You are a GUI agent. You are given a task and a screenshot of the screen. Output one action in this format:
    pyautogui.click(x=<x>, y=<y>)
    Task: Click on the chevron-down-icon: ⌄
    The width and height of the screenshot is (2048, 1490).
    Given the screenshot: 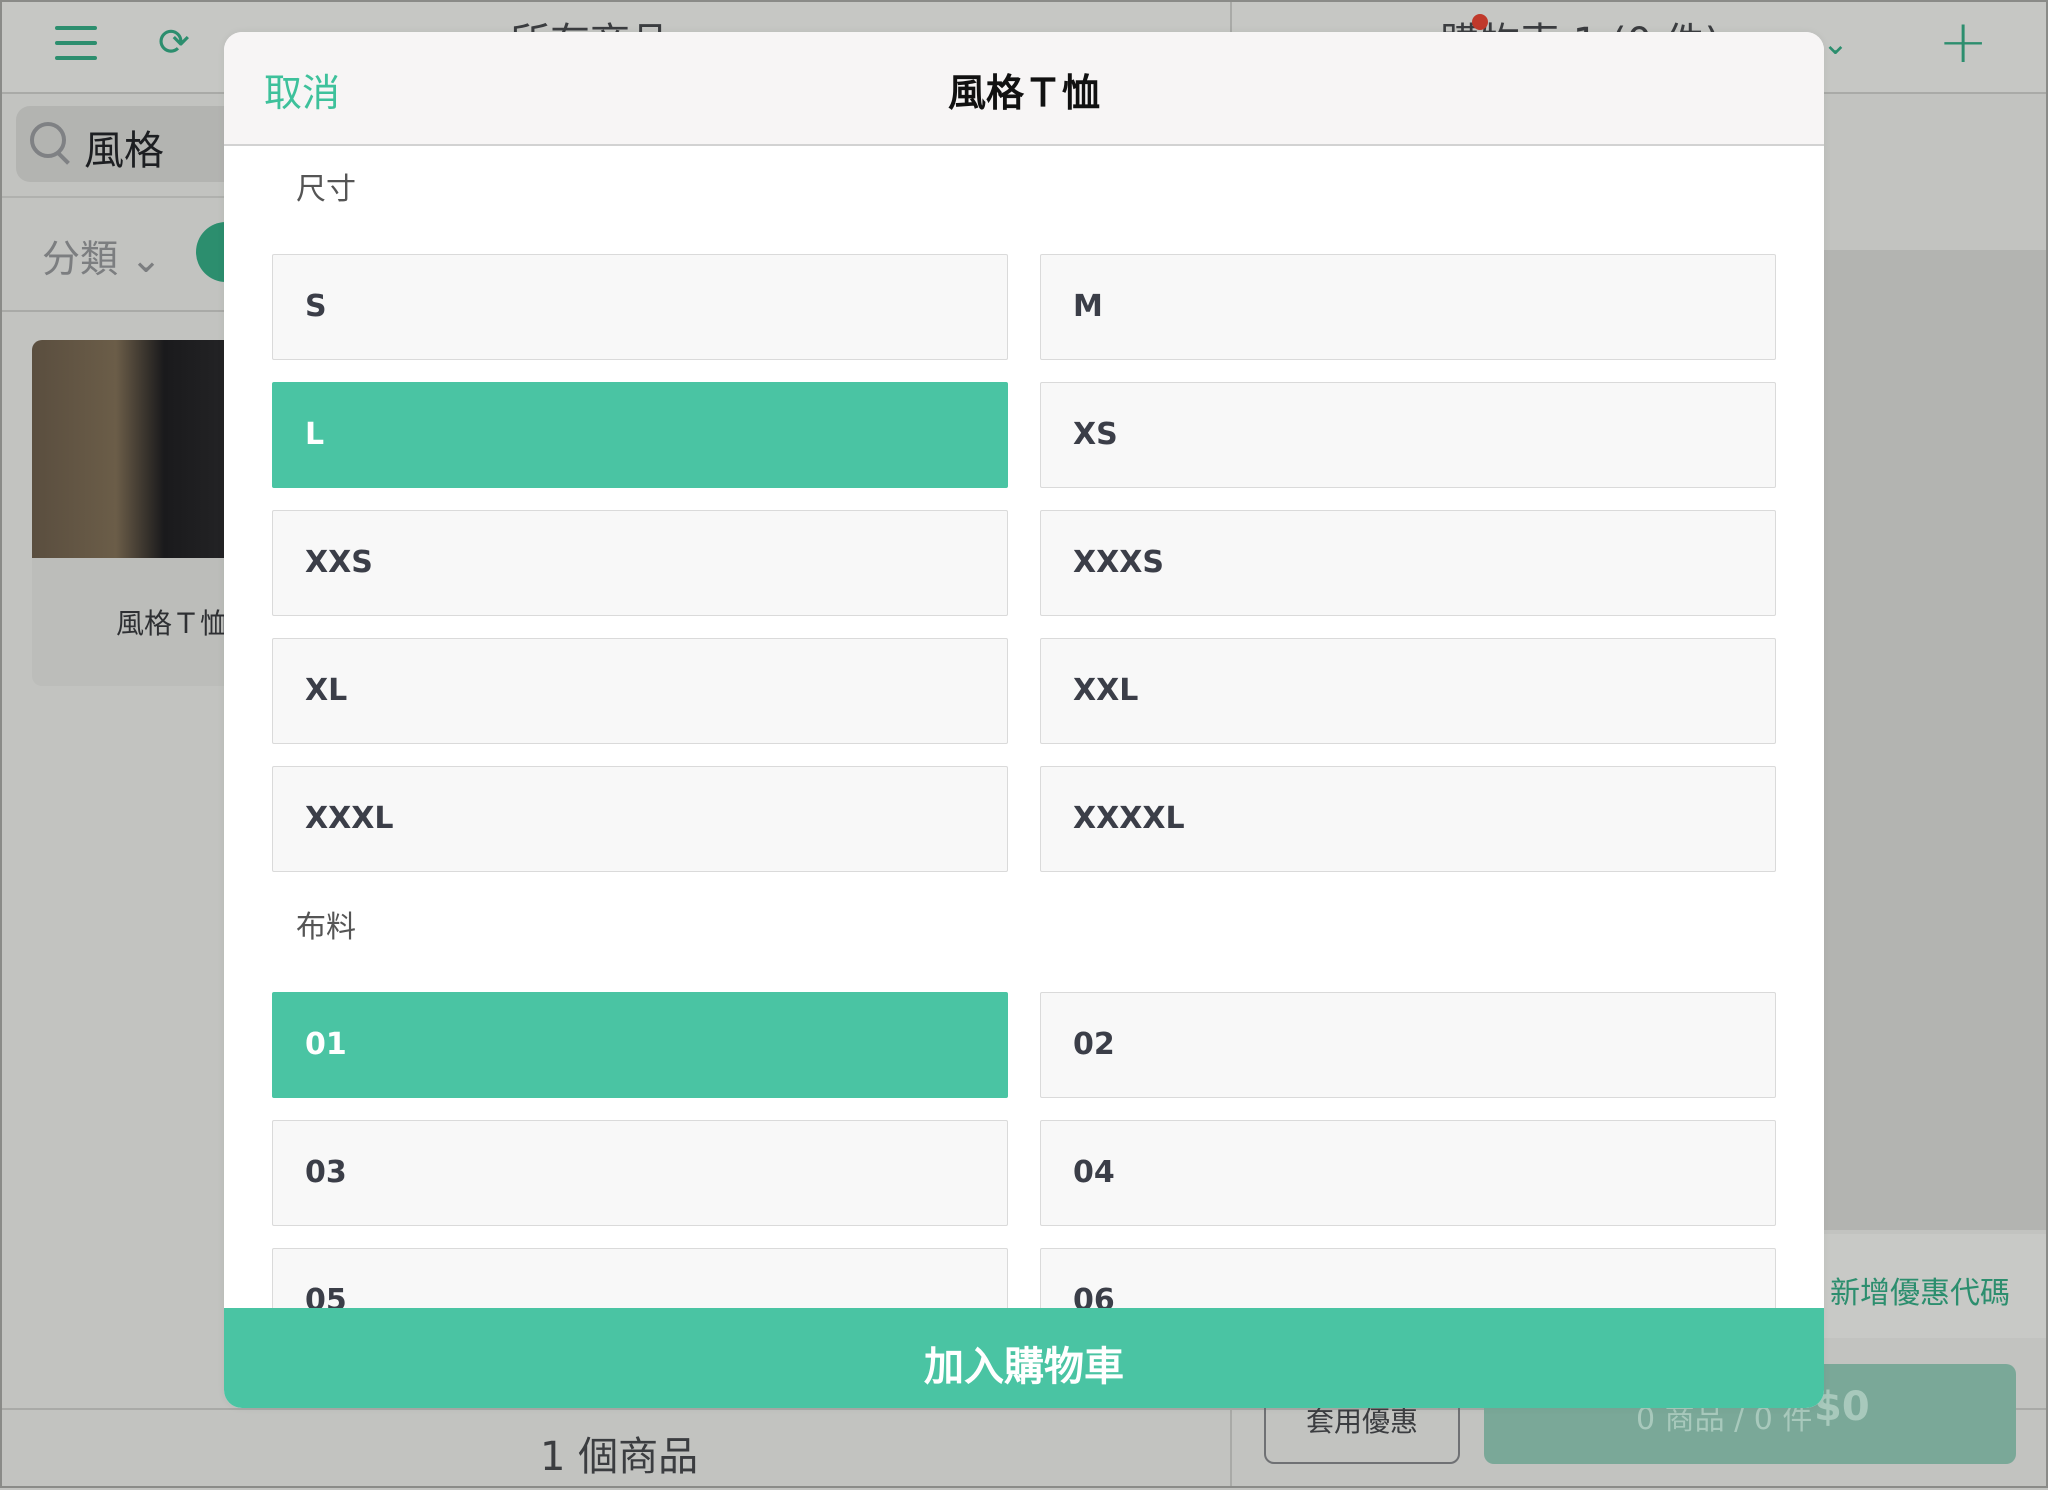 What is the action you would take?
    pyautogui.click(x=1835, y=43)
    